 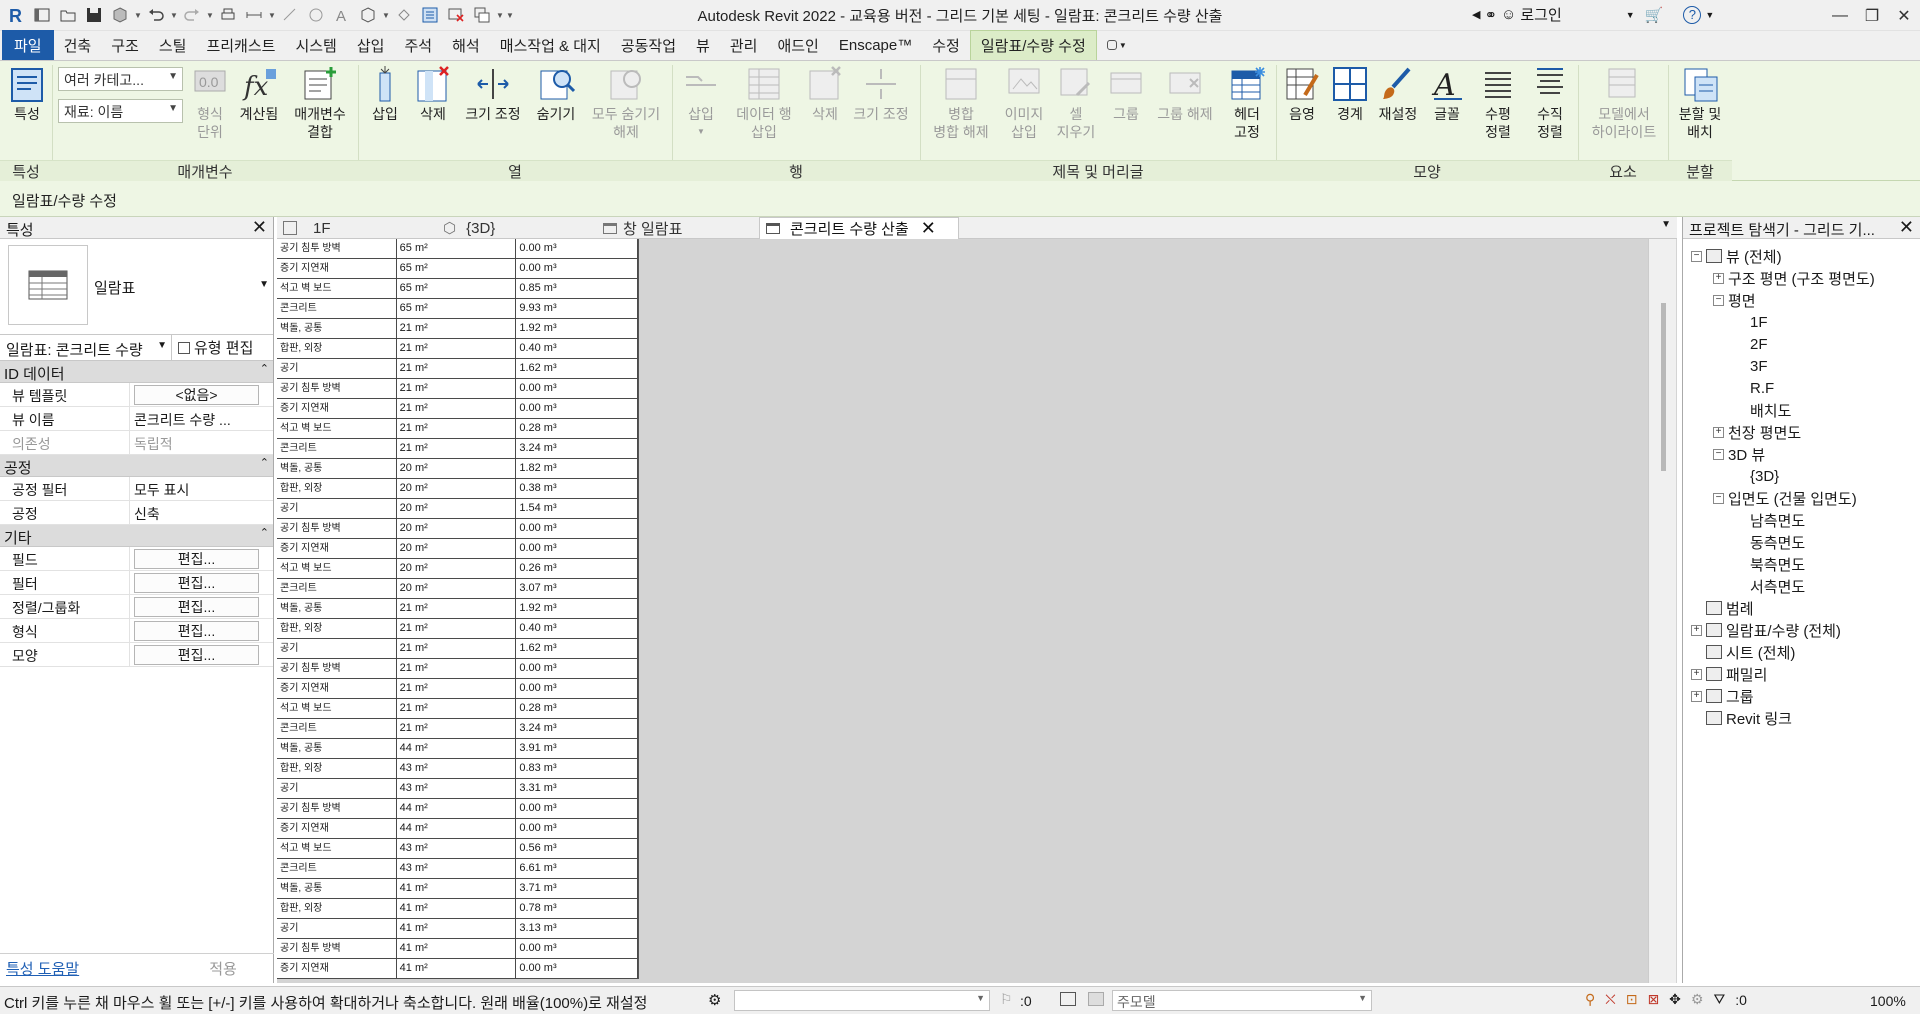 I want to click on view-tab-3d: ⬡ {3D}, so click(x=469, y=228).